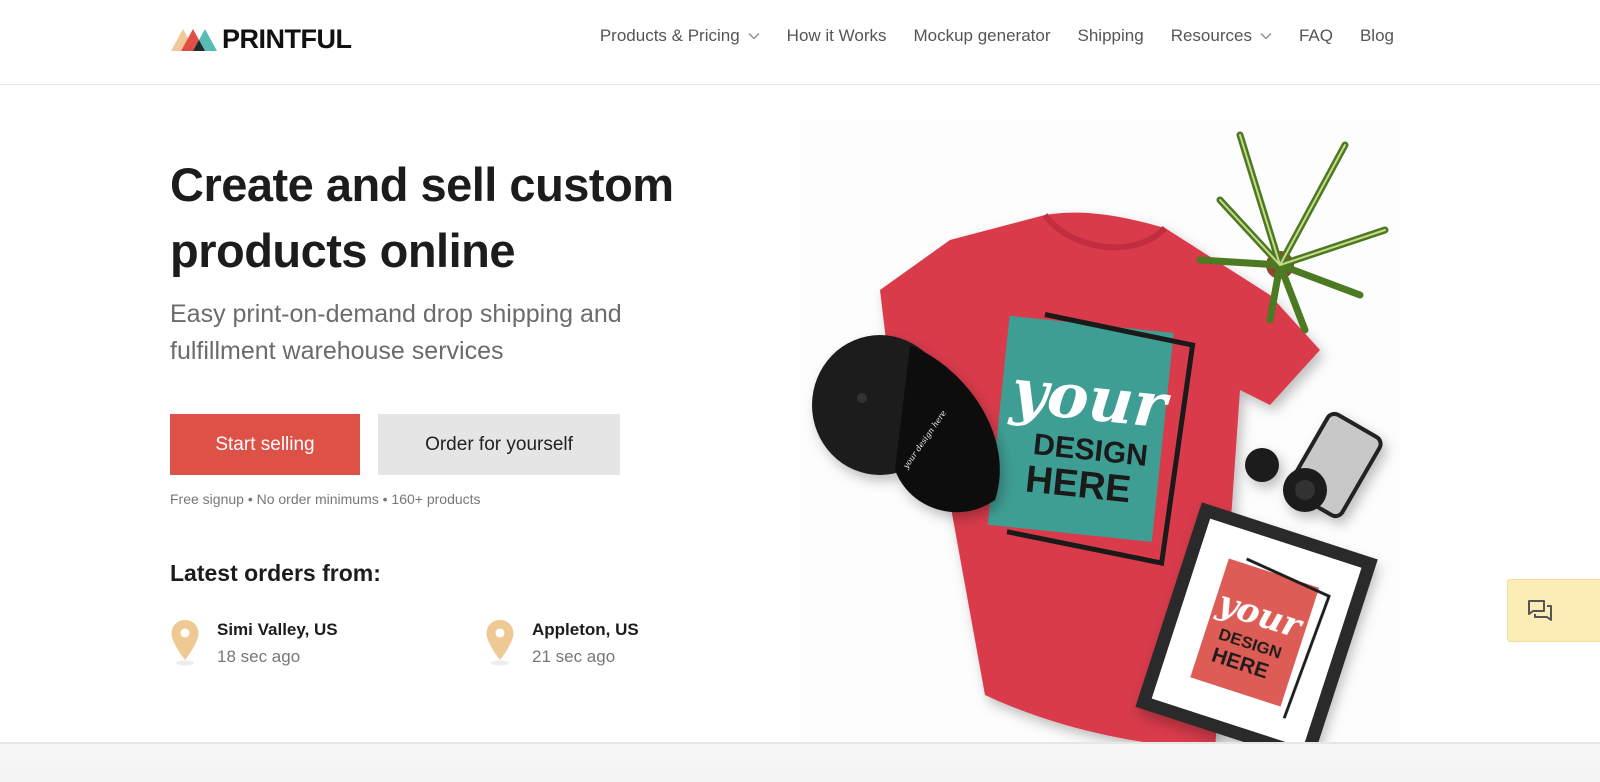 The width and height of the screenshot is (1600, 782). What do you see at coordinates (254, 645) in the screenshot?
I see `order-item: Simi Valley, US 18 sec ago` at bounding box center [254, 645].